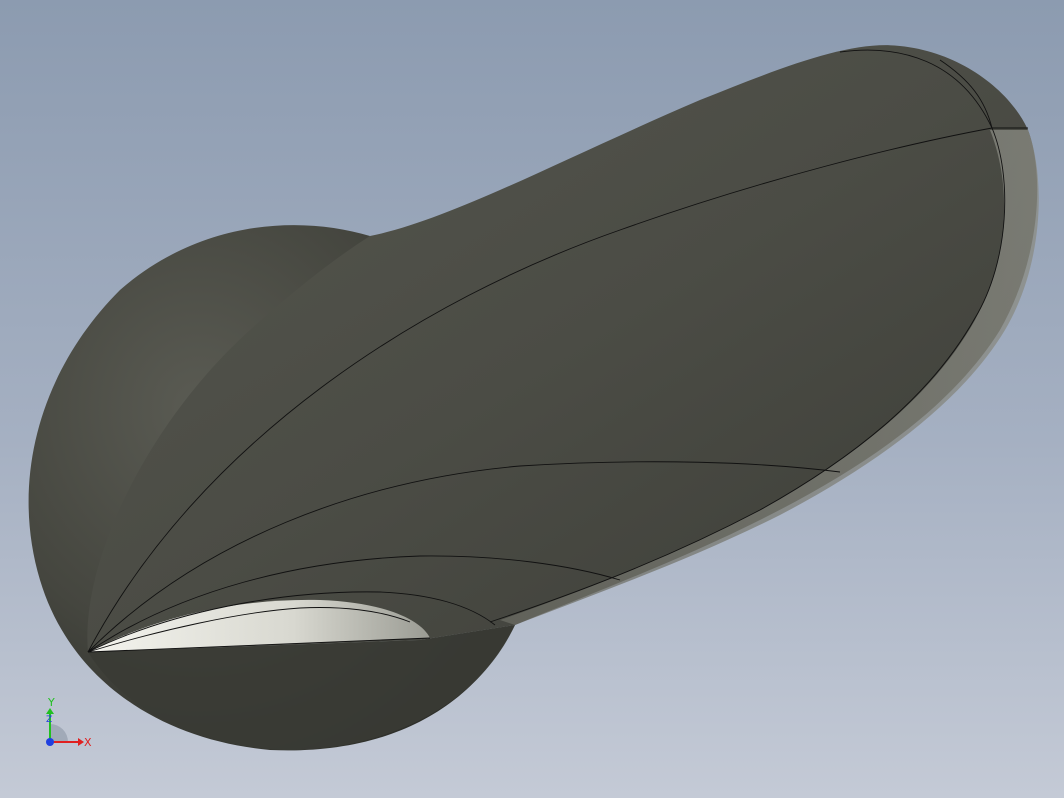 Image resolution: width=1064 pixels, height=798 pixels. I want to click on z-axis-label: Z, so click(49, 720).